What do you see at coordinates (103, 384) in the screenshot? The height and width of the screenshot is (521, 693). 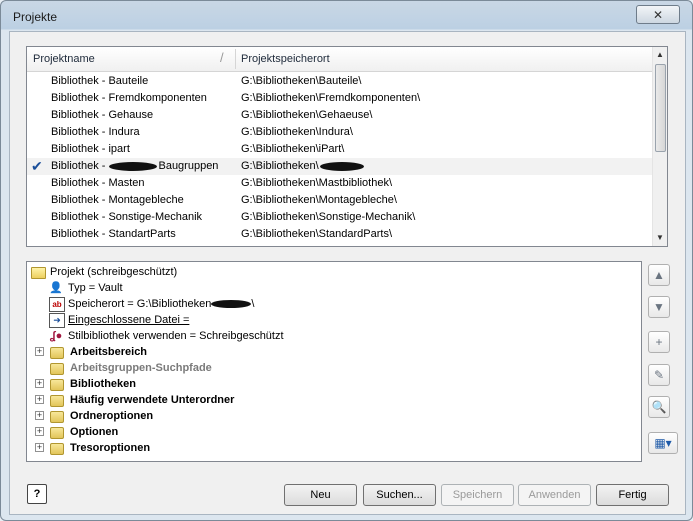 I see `tree-group-label: Bibliotheken` at bounding box center [103, 384].